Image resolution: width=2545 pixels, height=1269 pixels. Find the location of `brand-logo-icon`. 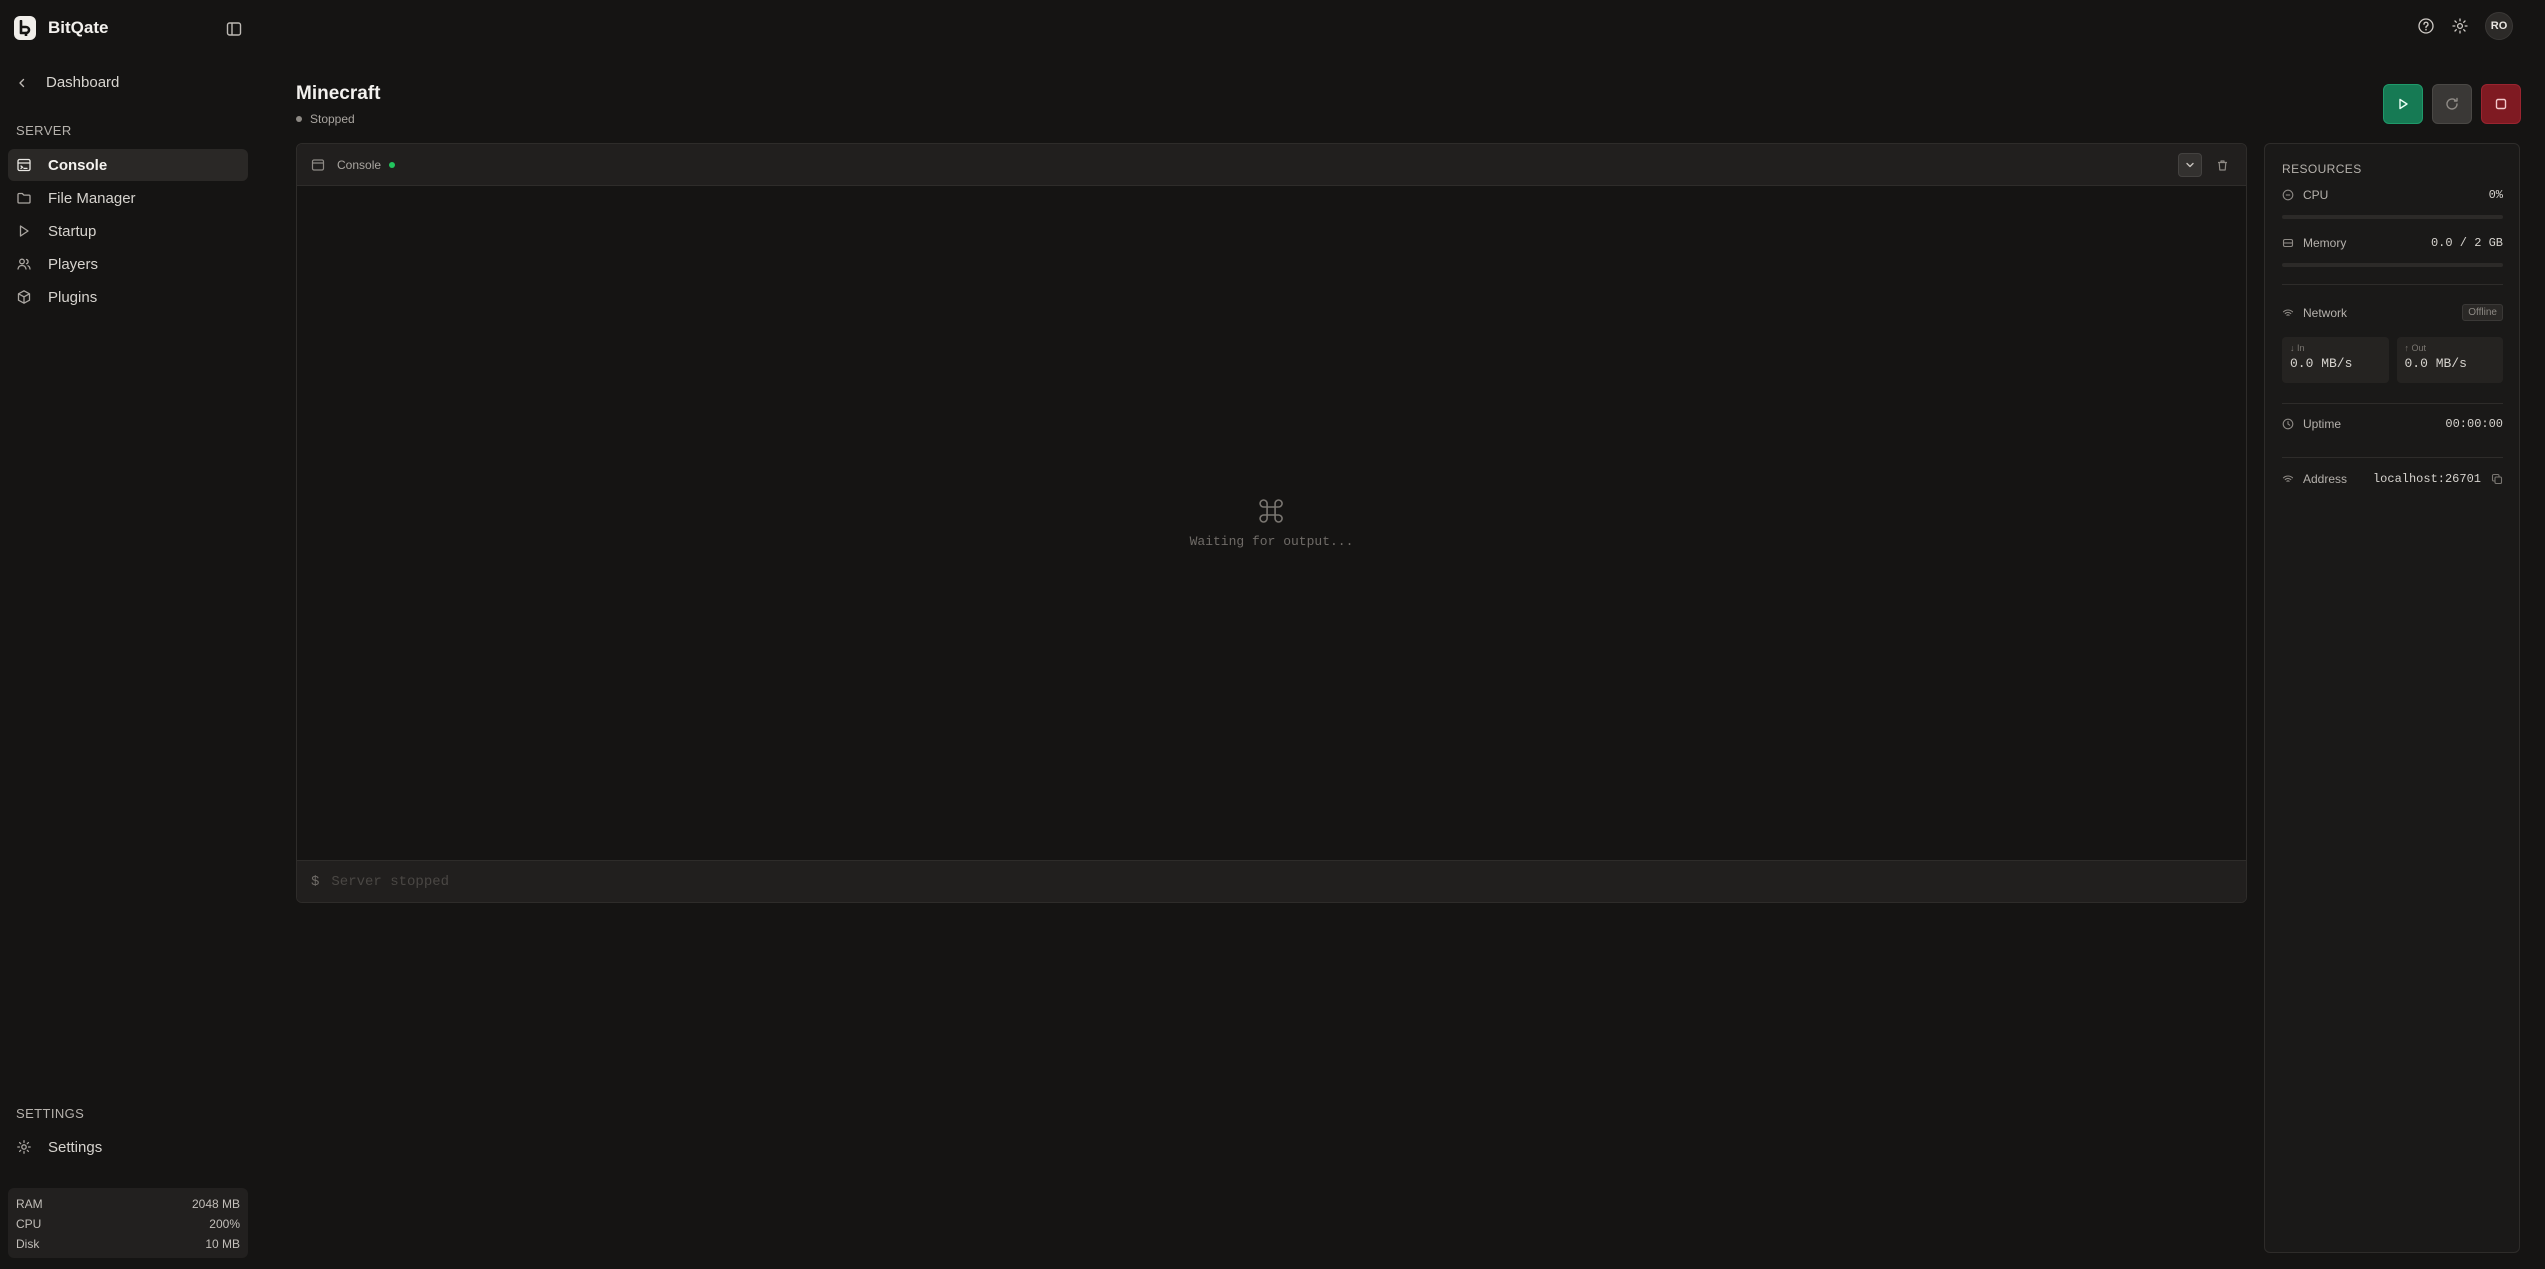

brand-logo-icon is located at coordinates (25, 28).